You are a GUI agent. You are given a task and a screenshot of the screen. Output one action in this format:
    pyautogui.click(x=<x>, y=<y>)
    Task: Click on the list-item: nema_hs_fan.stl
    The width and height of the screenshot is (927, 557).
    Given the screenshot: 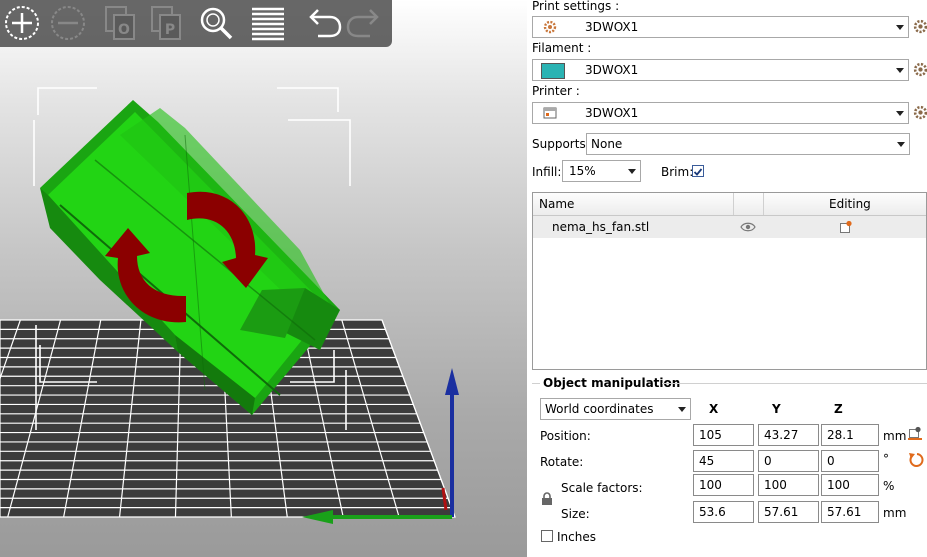 What is the action you would take?
    pyautogui.click(x=729, y=227)
    